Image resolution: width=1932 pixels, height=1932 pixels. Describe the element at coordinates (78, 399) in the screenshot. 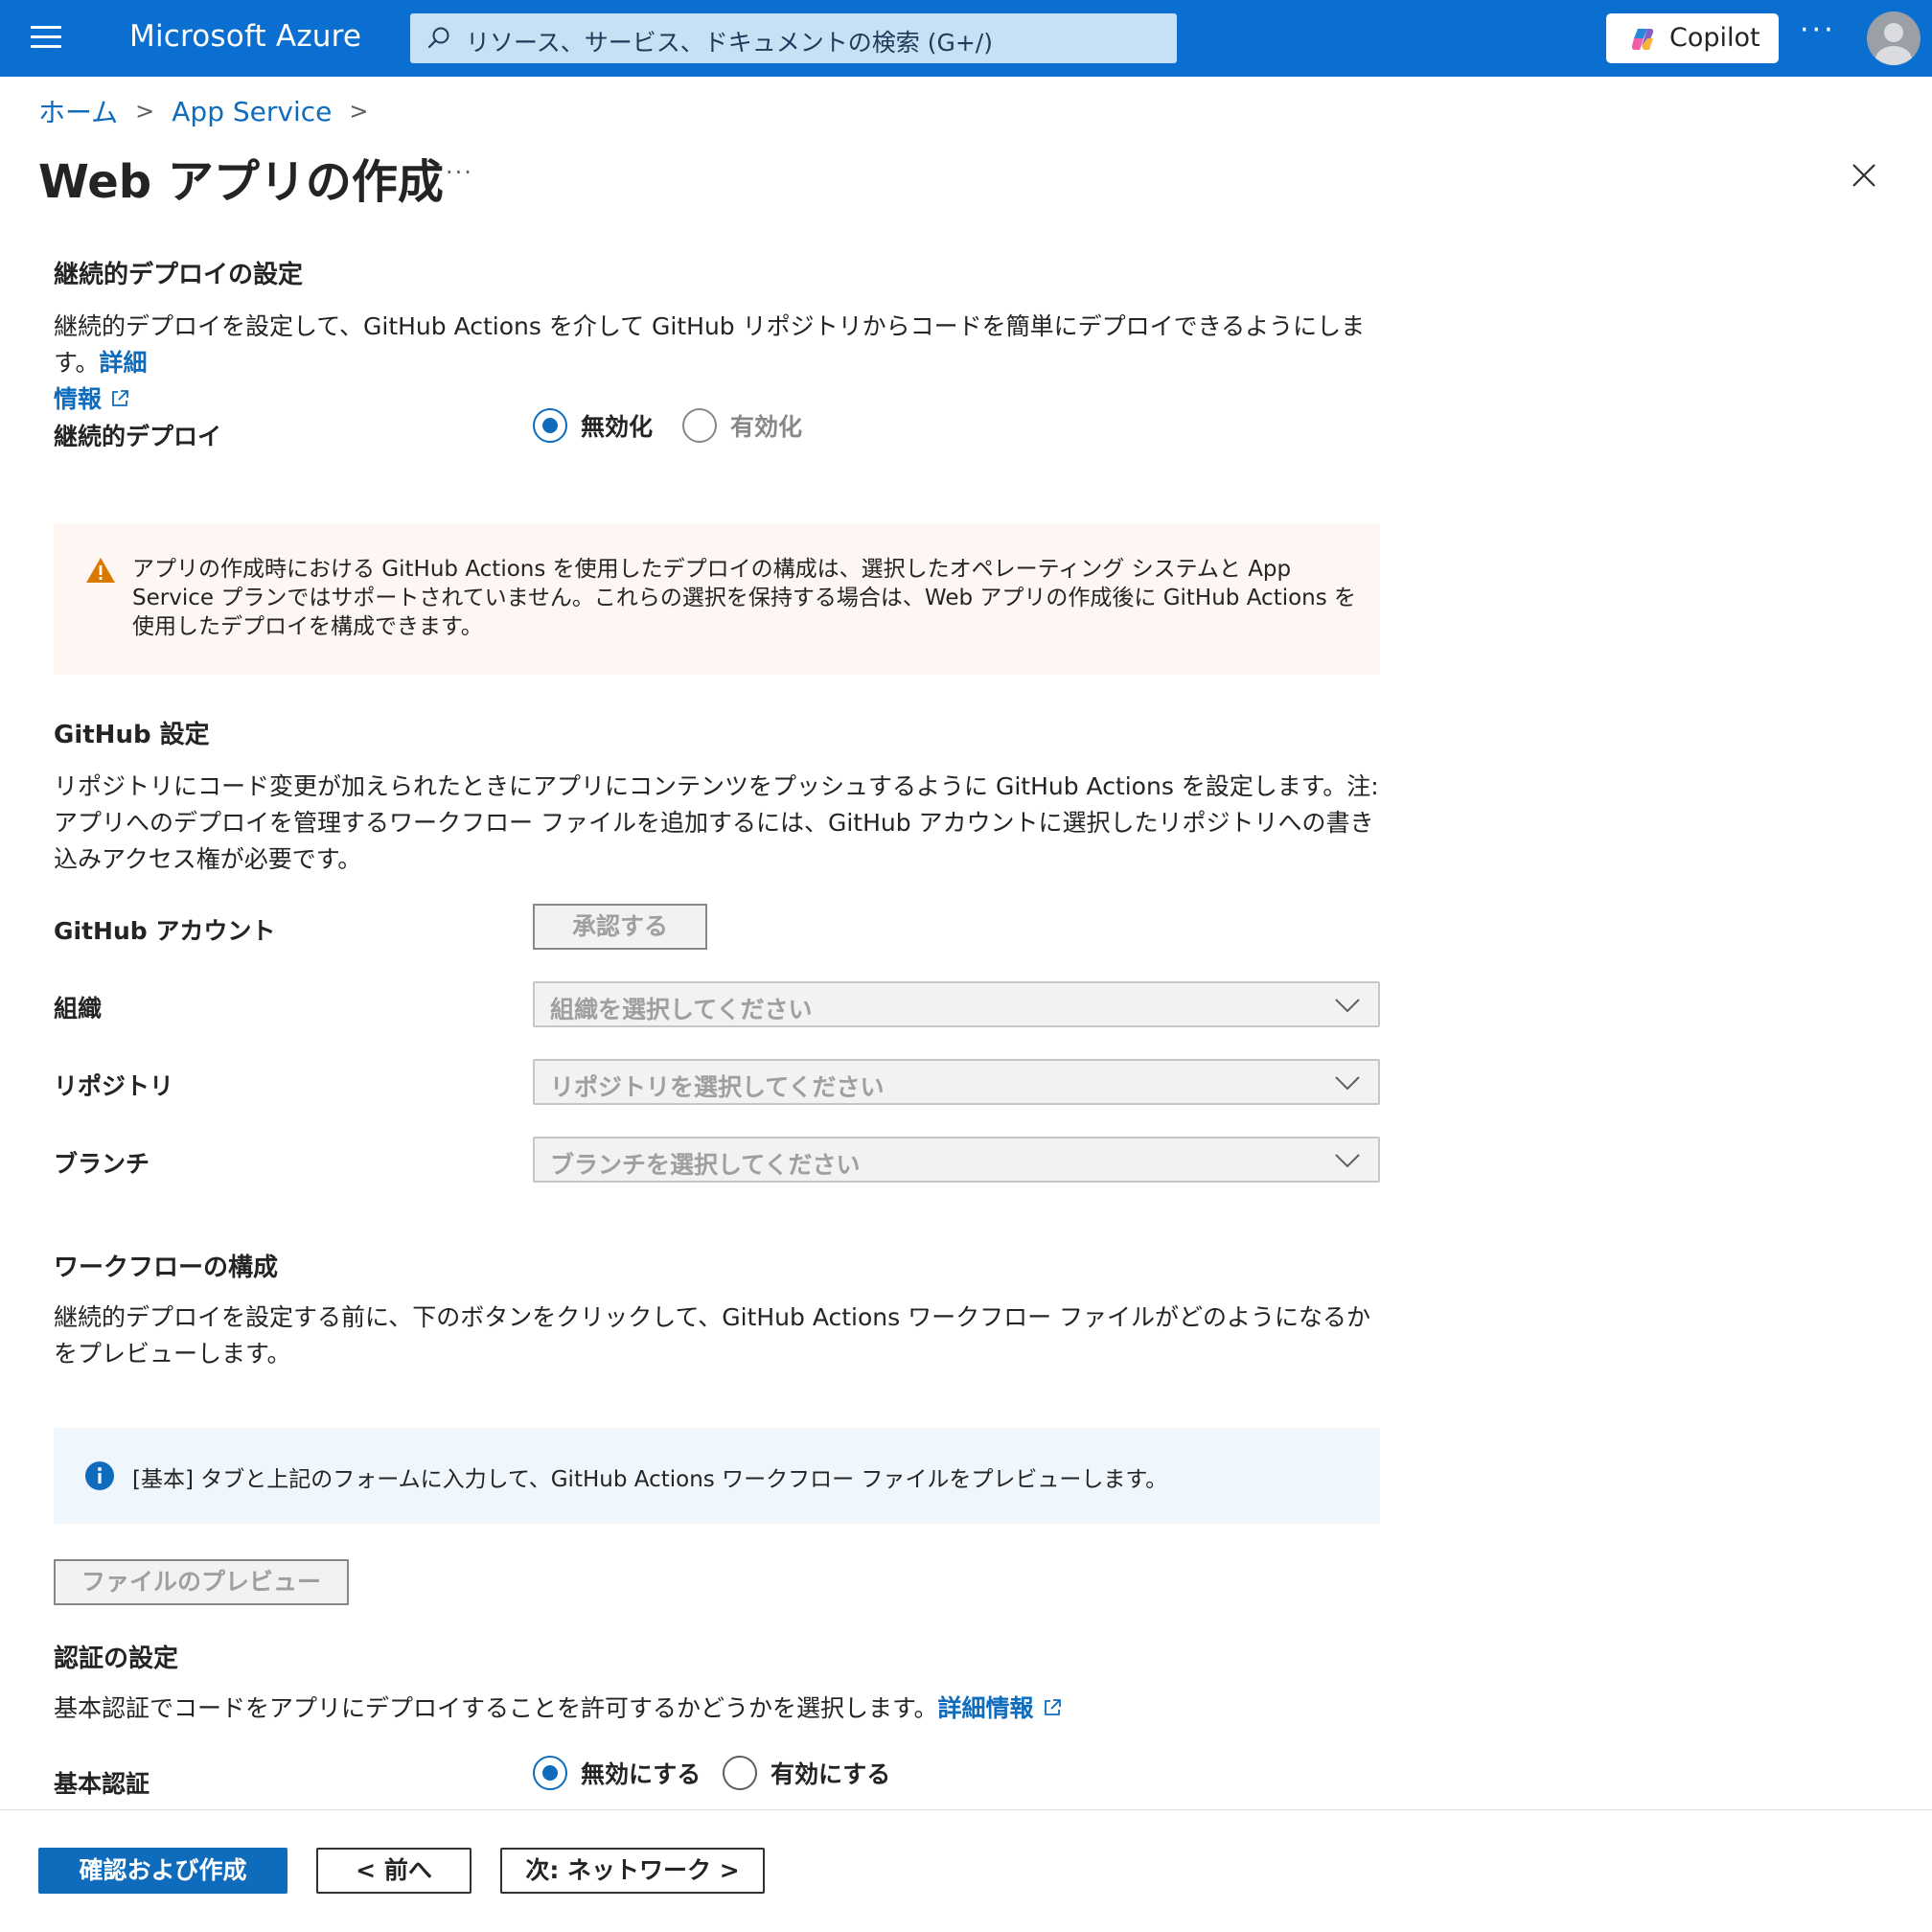

I see `cd-link-part2: 情報` at that location.